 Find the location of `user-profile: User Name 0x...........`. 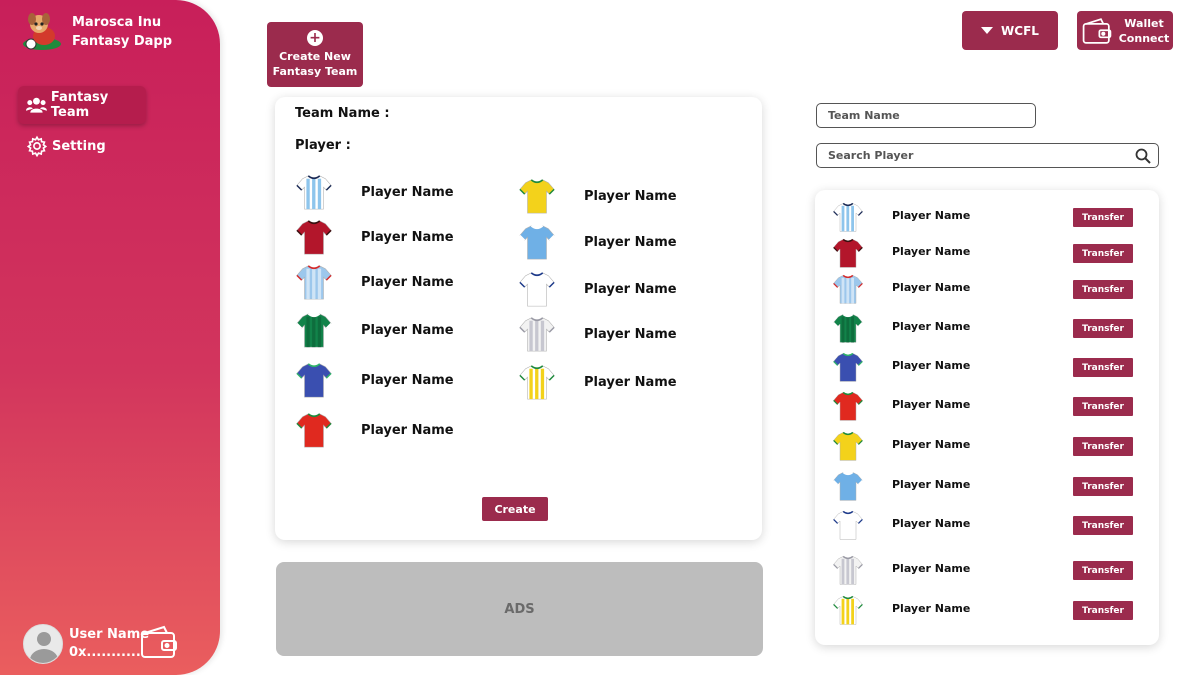

user-profile: User Name 0x........... is located at coordinates (86, 644).